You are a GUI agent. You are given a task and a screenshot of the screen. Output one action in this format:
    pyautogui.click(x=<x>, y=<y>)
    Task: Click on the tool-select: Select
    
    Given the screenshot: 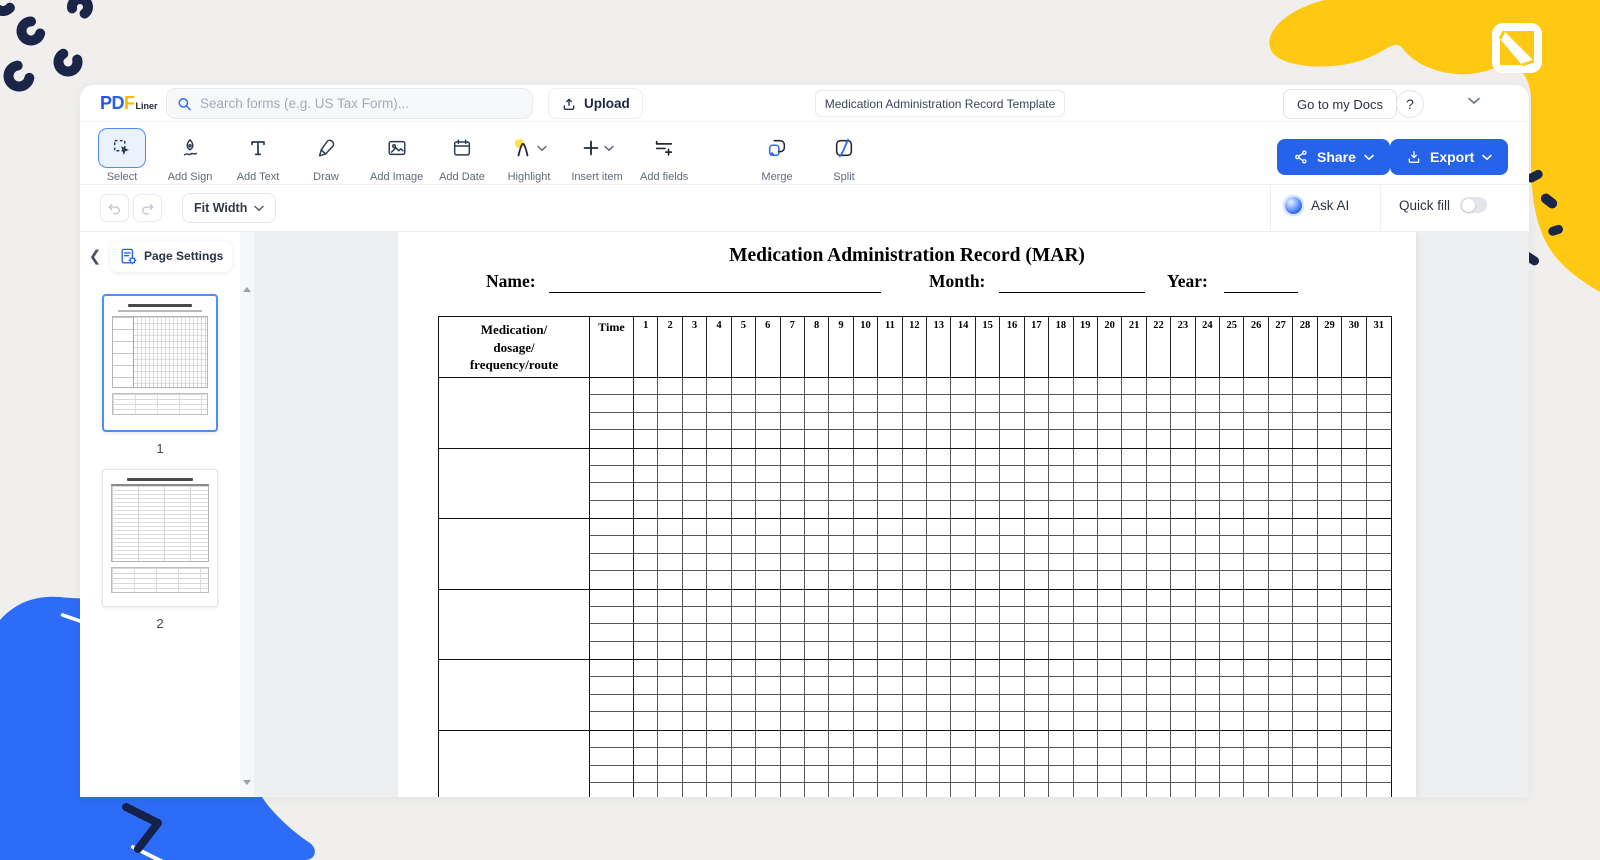 What is the action you would take?
    pyautogui.click(x=122, y=155)
    